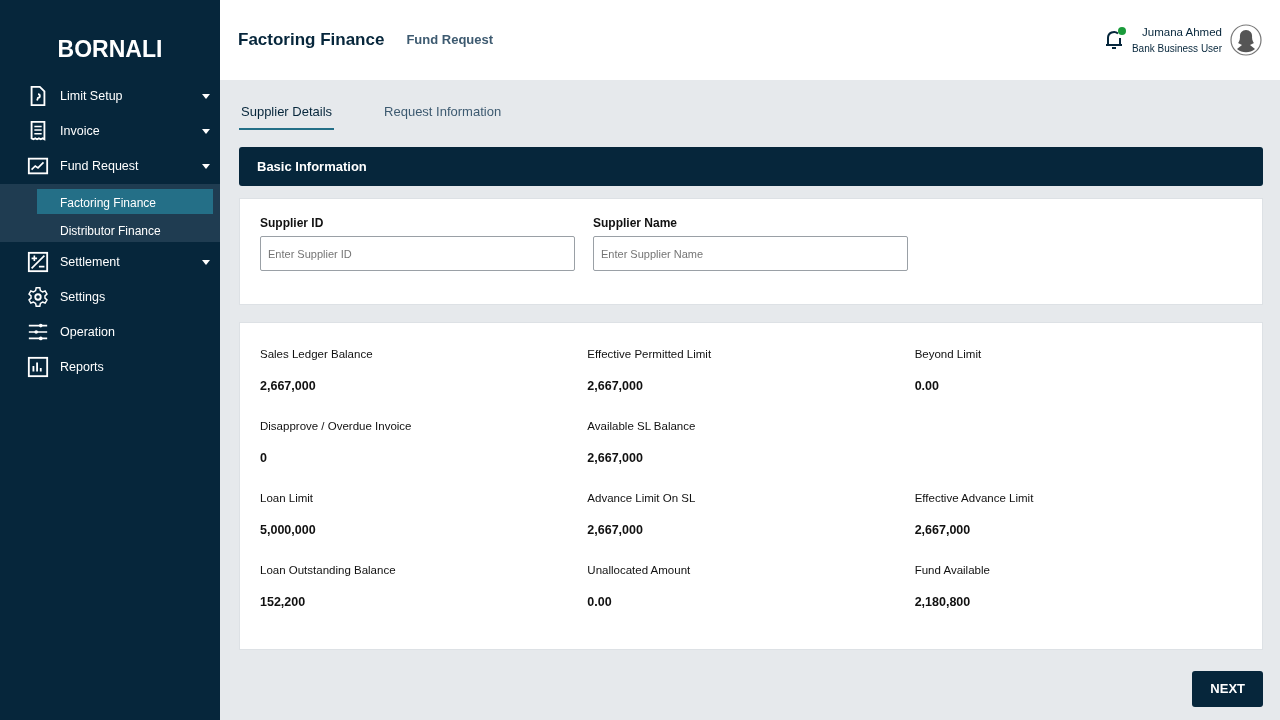 This screenshot has width=1280, height=720. I want to click on breadcrumb-text: Fund Request, so click(450, 40).